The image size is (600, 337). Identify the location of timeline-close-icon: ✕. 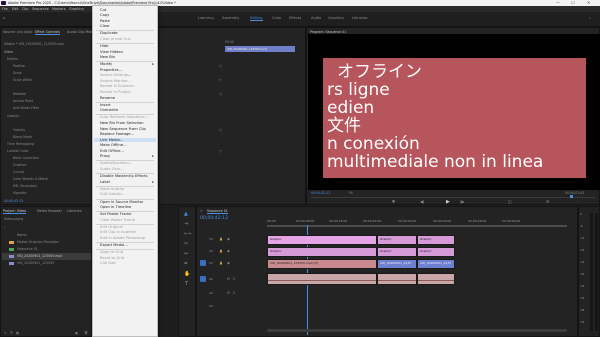
(201, 211).